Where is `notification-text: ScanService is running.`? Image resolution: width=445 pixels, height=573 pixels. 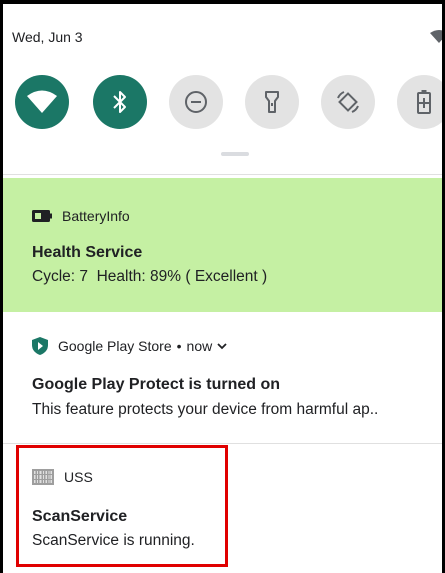
notification-text: ScanService is running. is located at coordinates (113, 540).